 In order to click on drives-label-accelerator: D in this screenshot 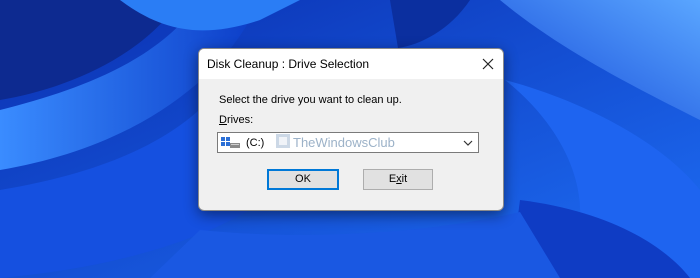, I will do `click(223, 120)`.